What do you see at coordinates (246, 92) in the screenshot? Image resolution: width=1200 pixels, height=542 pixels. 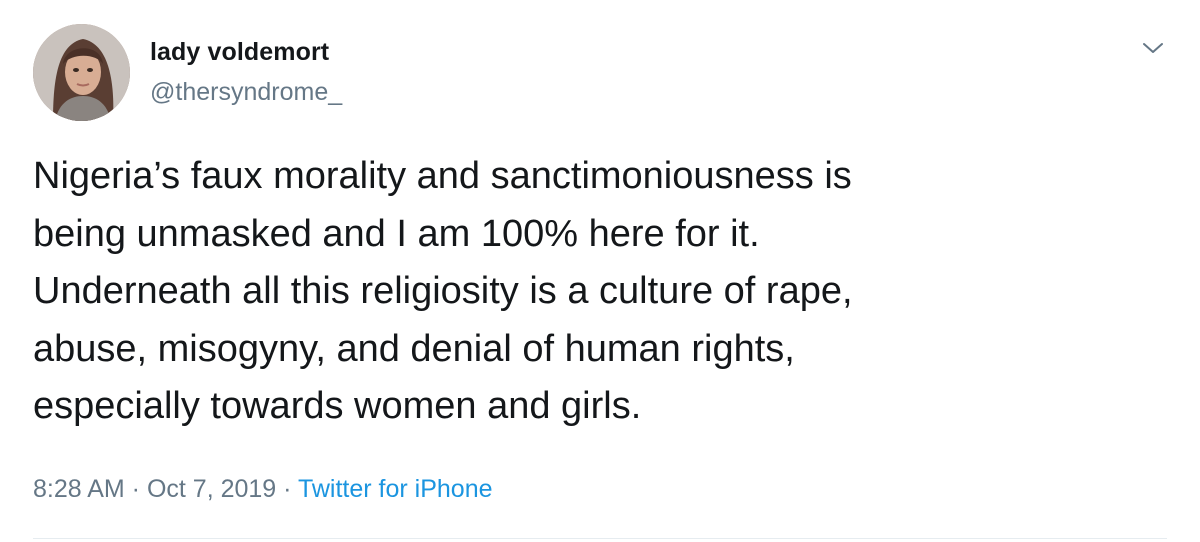 I see `author-handle: @thersyndrome_` at bounding box center [246, 92].